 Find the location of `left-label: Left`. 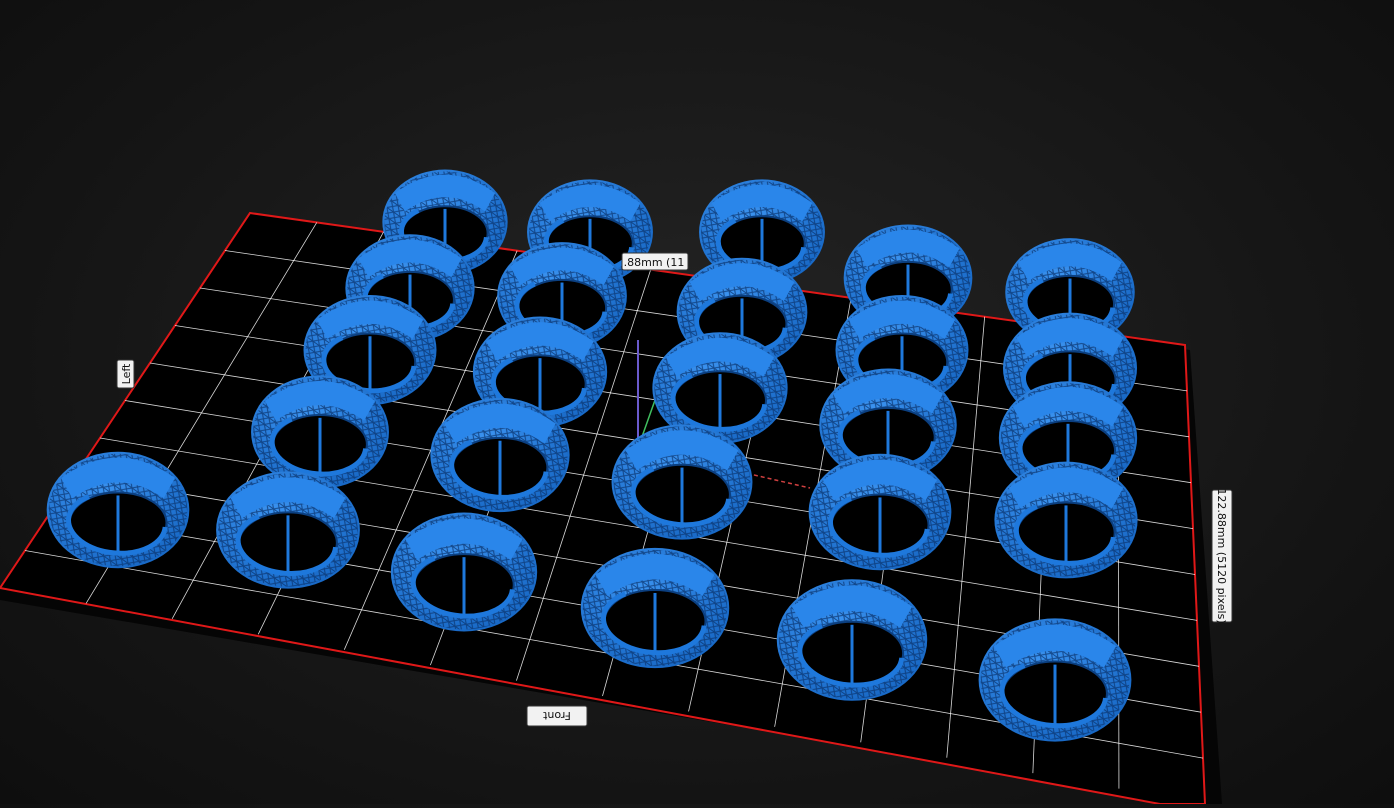

left-label: Left is located at coordinates (125, 374).